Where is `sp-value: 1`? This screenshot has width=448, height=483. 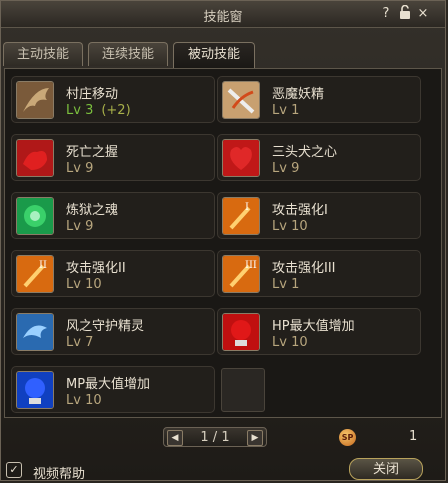
sp-value: 1 is located at coordinates (413, 436).